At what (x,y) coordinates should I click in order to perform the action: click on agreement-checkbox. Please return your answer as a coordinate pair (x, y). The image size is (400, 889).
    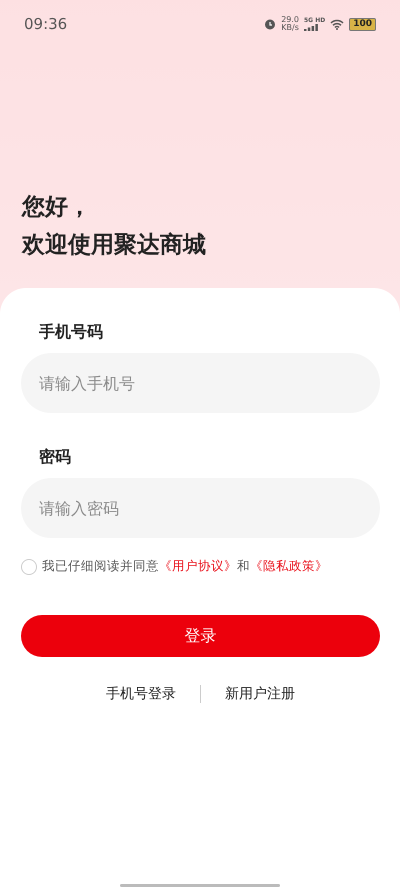
    Looking at the image, I should click on (29, 566).